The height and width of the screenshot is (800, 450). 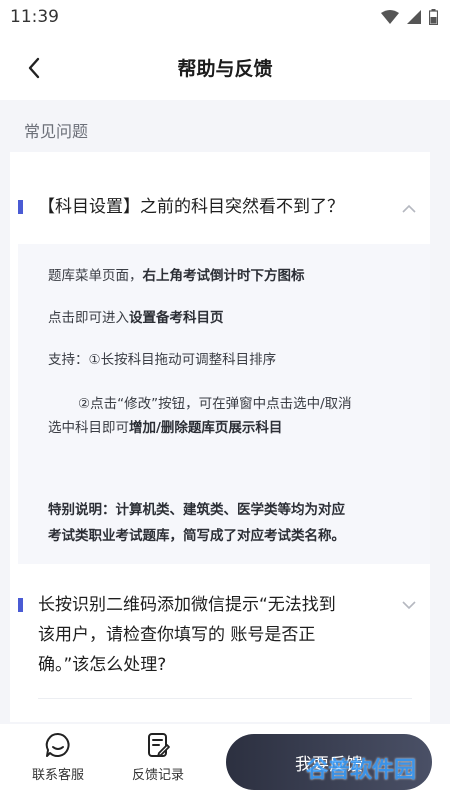 I want to click on answer-line-3: 支持：①长按科目拖动可调整科目排序, so click(x=162, y=360).